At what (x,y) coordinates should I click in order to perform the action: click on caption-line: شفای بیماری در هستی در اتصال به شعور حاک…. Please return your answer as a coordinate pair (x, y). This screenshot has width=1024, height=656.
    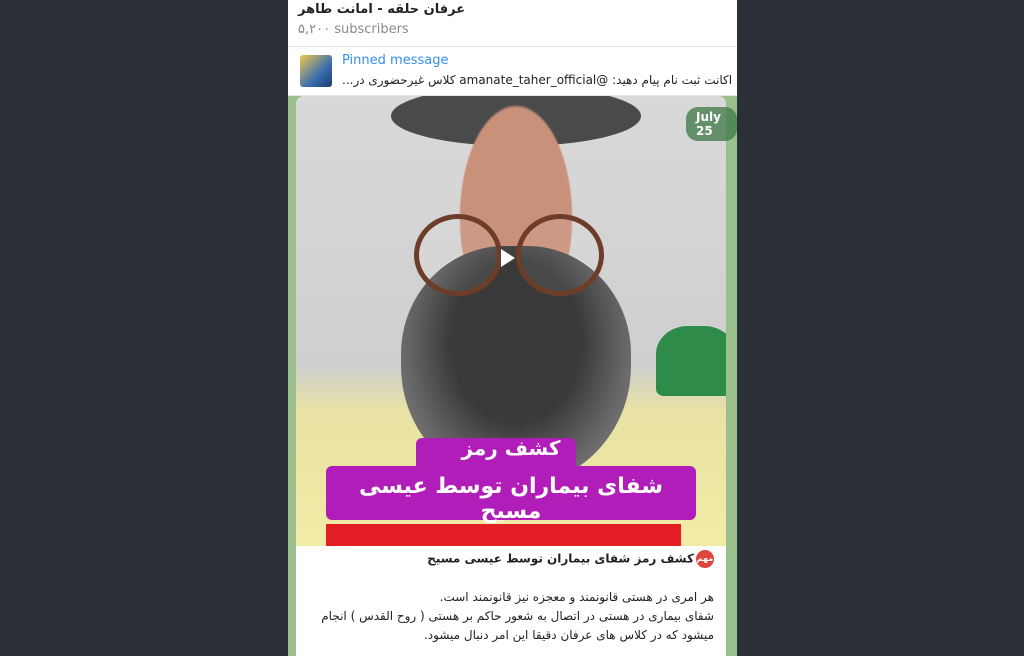
    Looking at the image, I should click on (517, 616).